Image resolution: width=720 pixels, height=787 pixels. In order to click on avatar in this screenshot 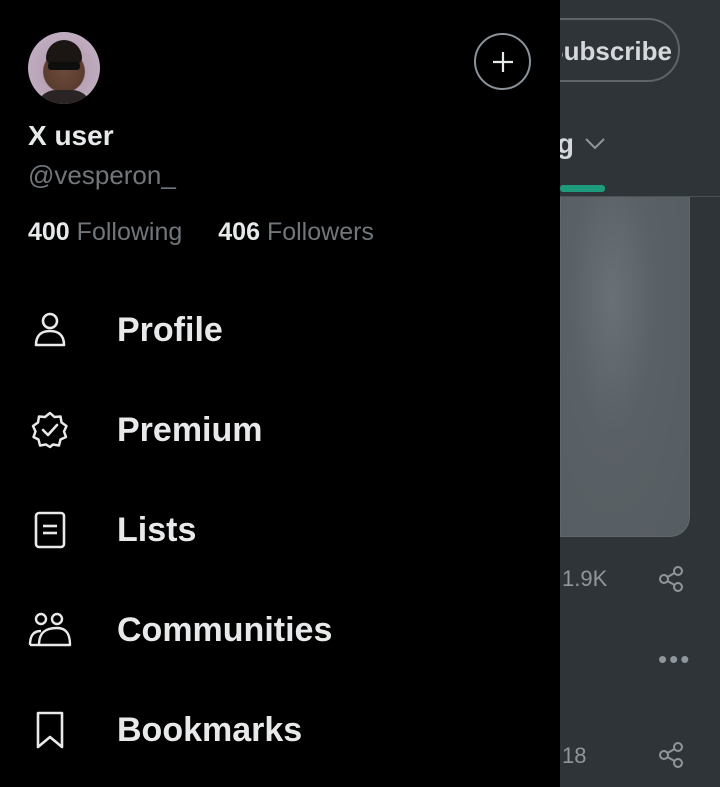, I will do `click(64, 68)`.